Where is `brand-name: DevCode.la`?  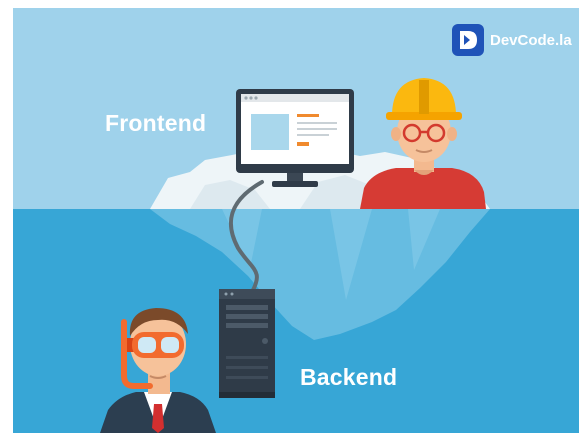 brand-name: DevCode.la is located at coordinates (531, 40).